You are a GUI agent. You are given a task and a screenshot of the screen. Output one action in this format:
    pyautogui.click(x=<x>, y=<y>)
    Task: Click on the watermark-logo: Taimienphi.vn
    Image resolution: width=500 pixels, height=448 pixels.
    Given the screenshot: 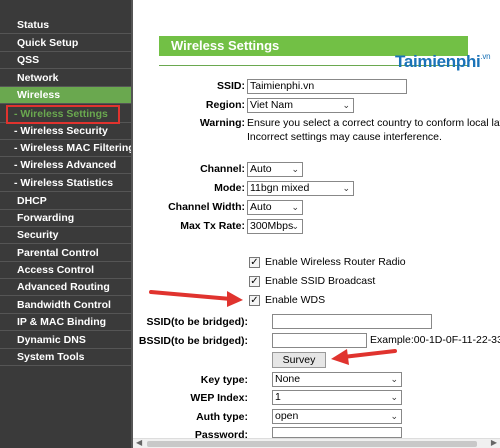 What is the action you would take?
    pyautogui.click(x=443, y=62)
    